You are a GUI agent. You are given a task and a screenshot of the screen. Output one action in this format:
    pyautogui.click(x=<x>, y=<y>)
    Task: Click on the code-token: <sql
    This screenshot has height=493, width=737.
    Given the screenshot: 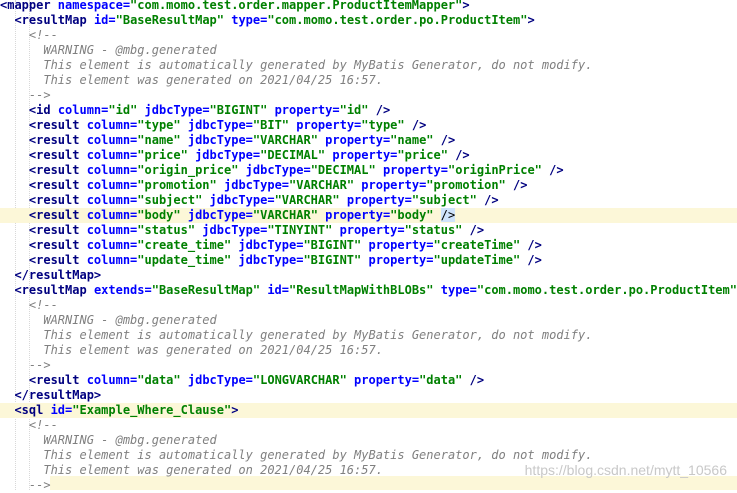 What is the action you would take?
    pyautogui.click(x=32, y=410)
    